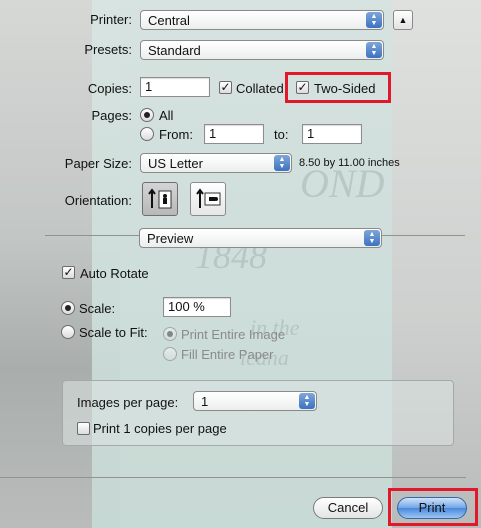 This screenshot has width=481, height=528. I want to click on scale-radio, so click(68, 308).